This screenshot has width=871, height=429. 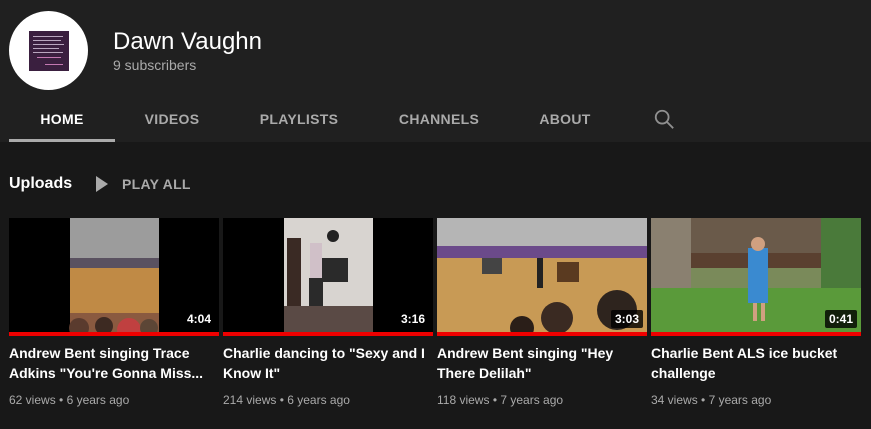 I want to click on video-meta: 118 views • 7 years ago, so click(x=500, y=400).